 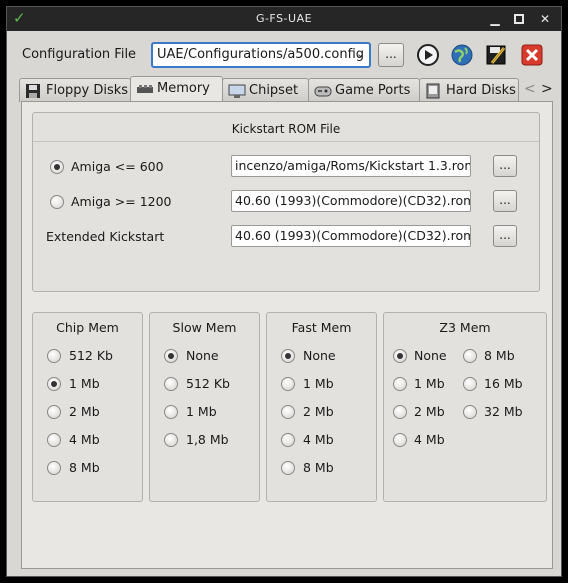 What do you see at coordinates (400, 412) in the screenshot?
I see `z3-mem-radio-2mb` at bounding box center [400, 412].